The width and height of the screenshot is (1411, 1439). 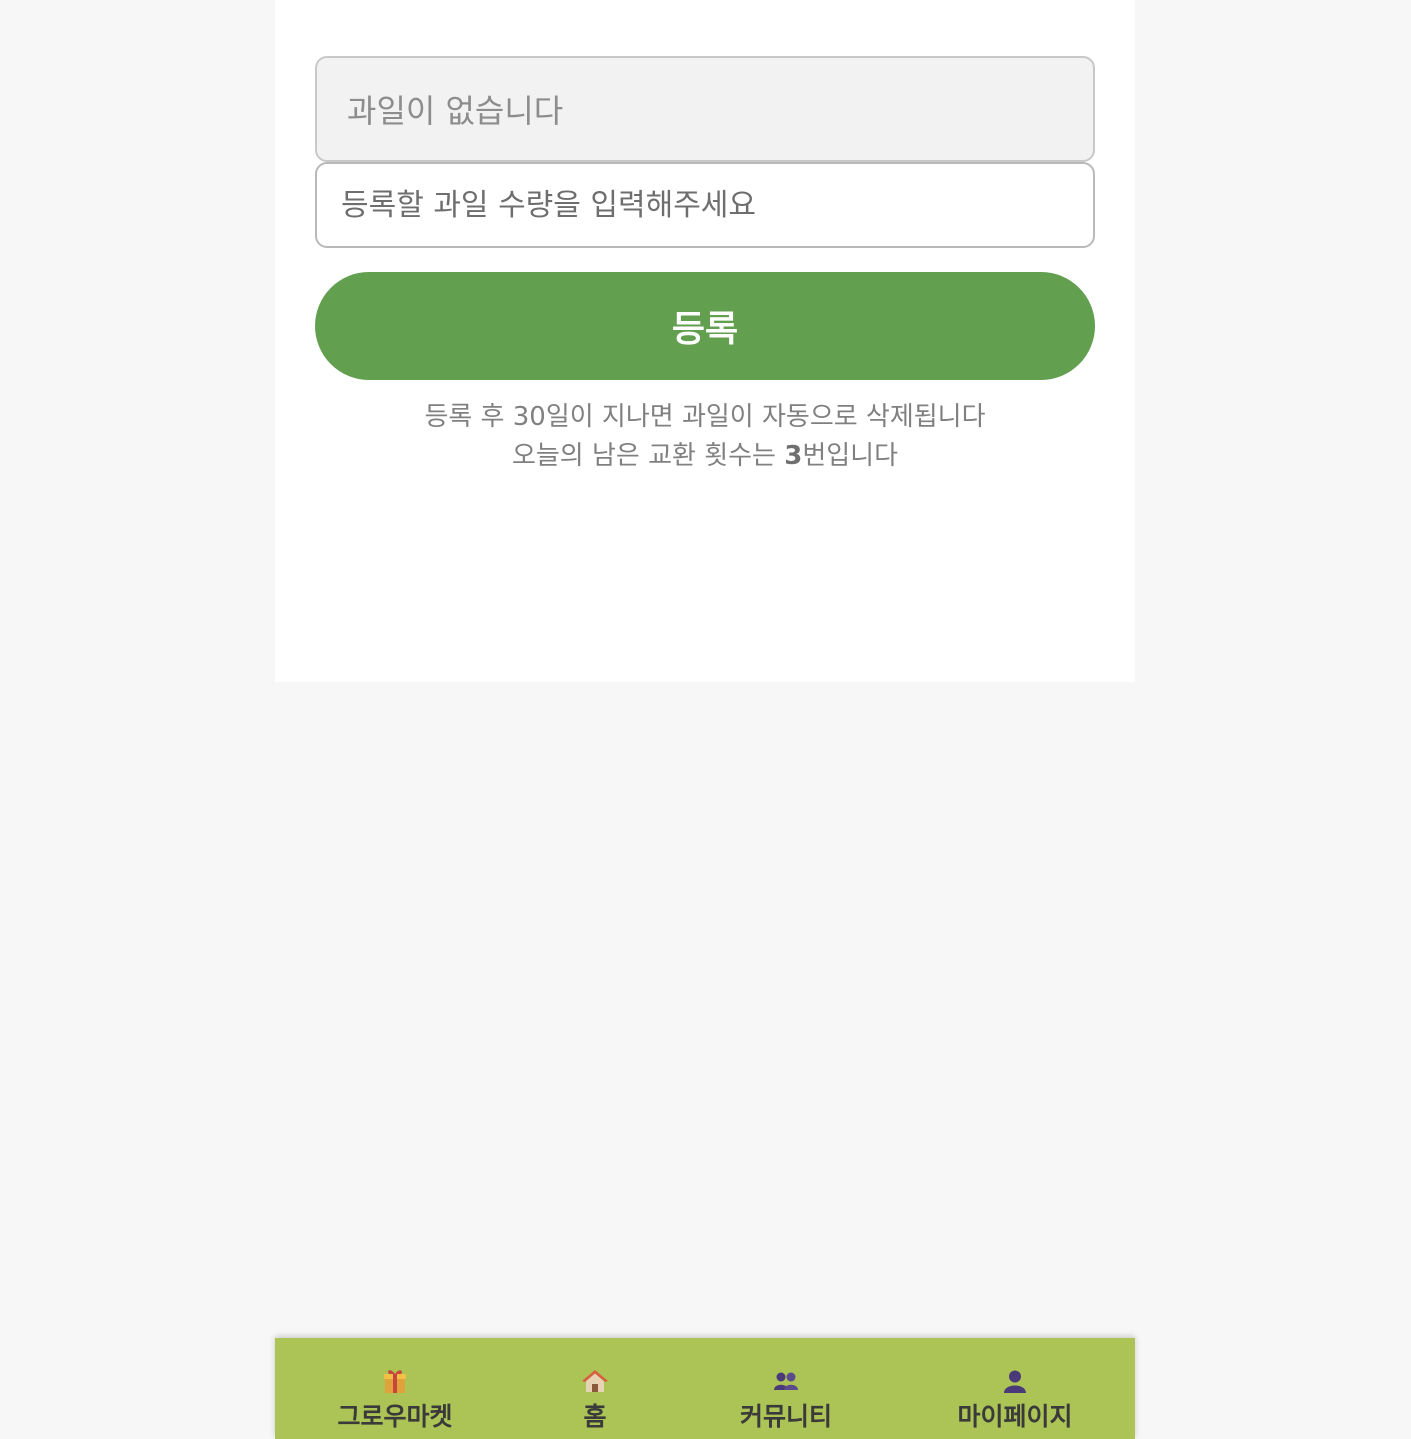 What do you see at coordinates (595, 1381) in the screenshot?
I see `house-icon` at bounding box center [595, 1381].